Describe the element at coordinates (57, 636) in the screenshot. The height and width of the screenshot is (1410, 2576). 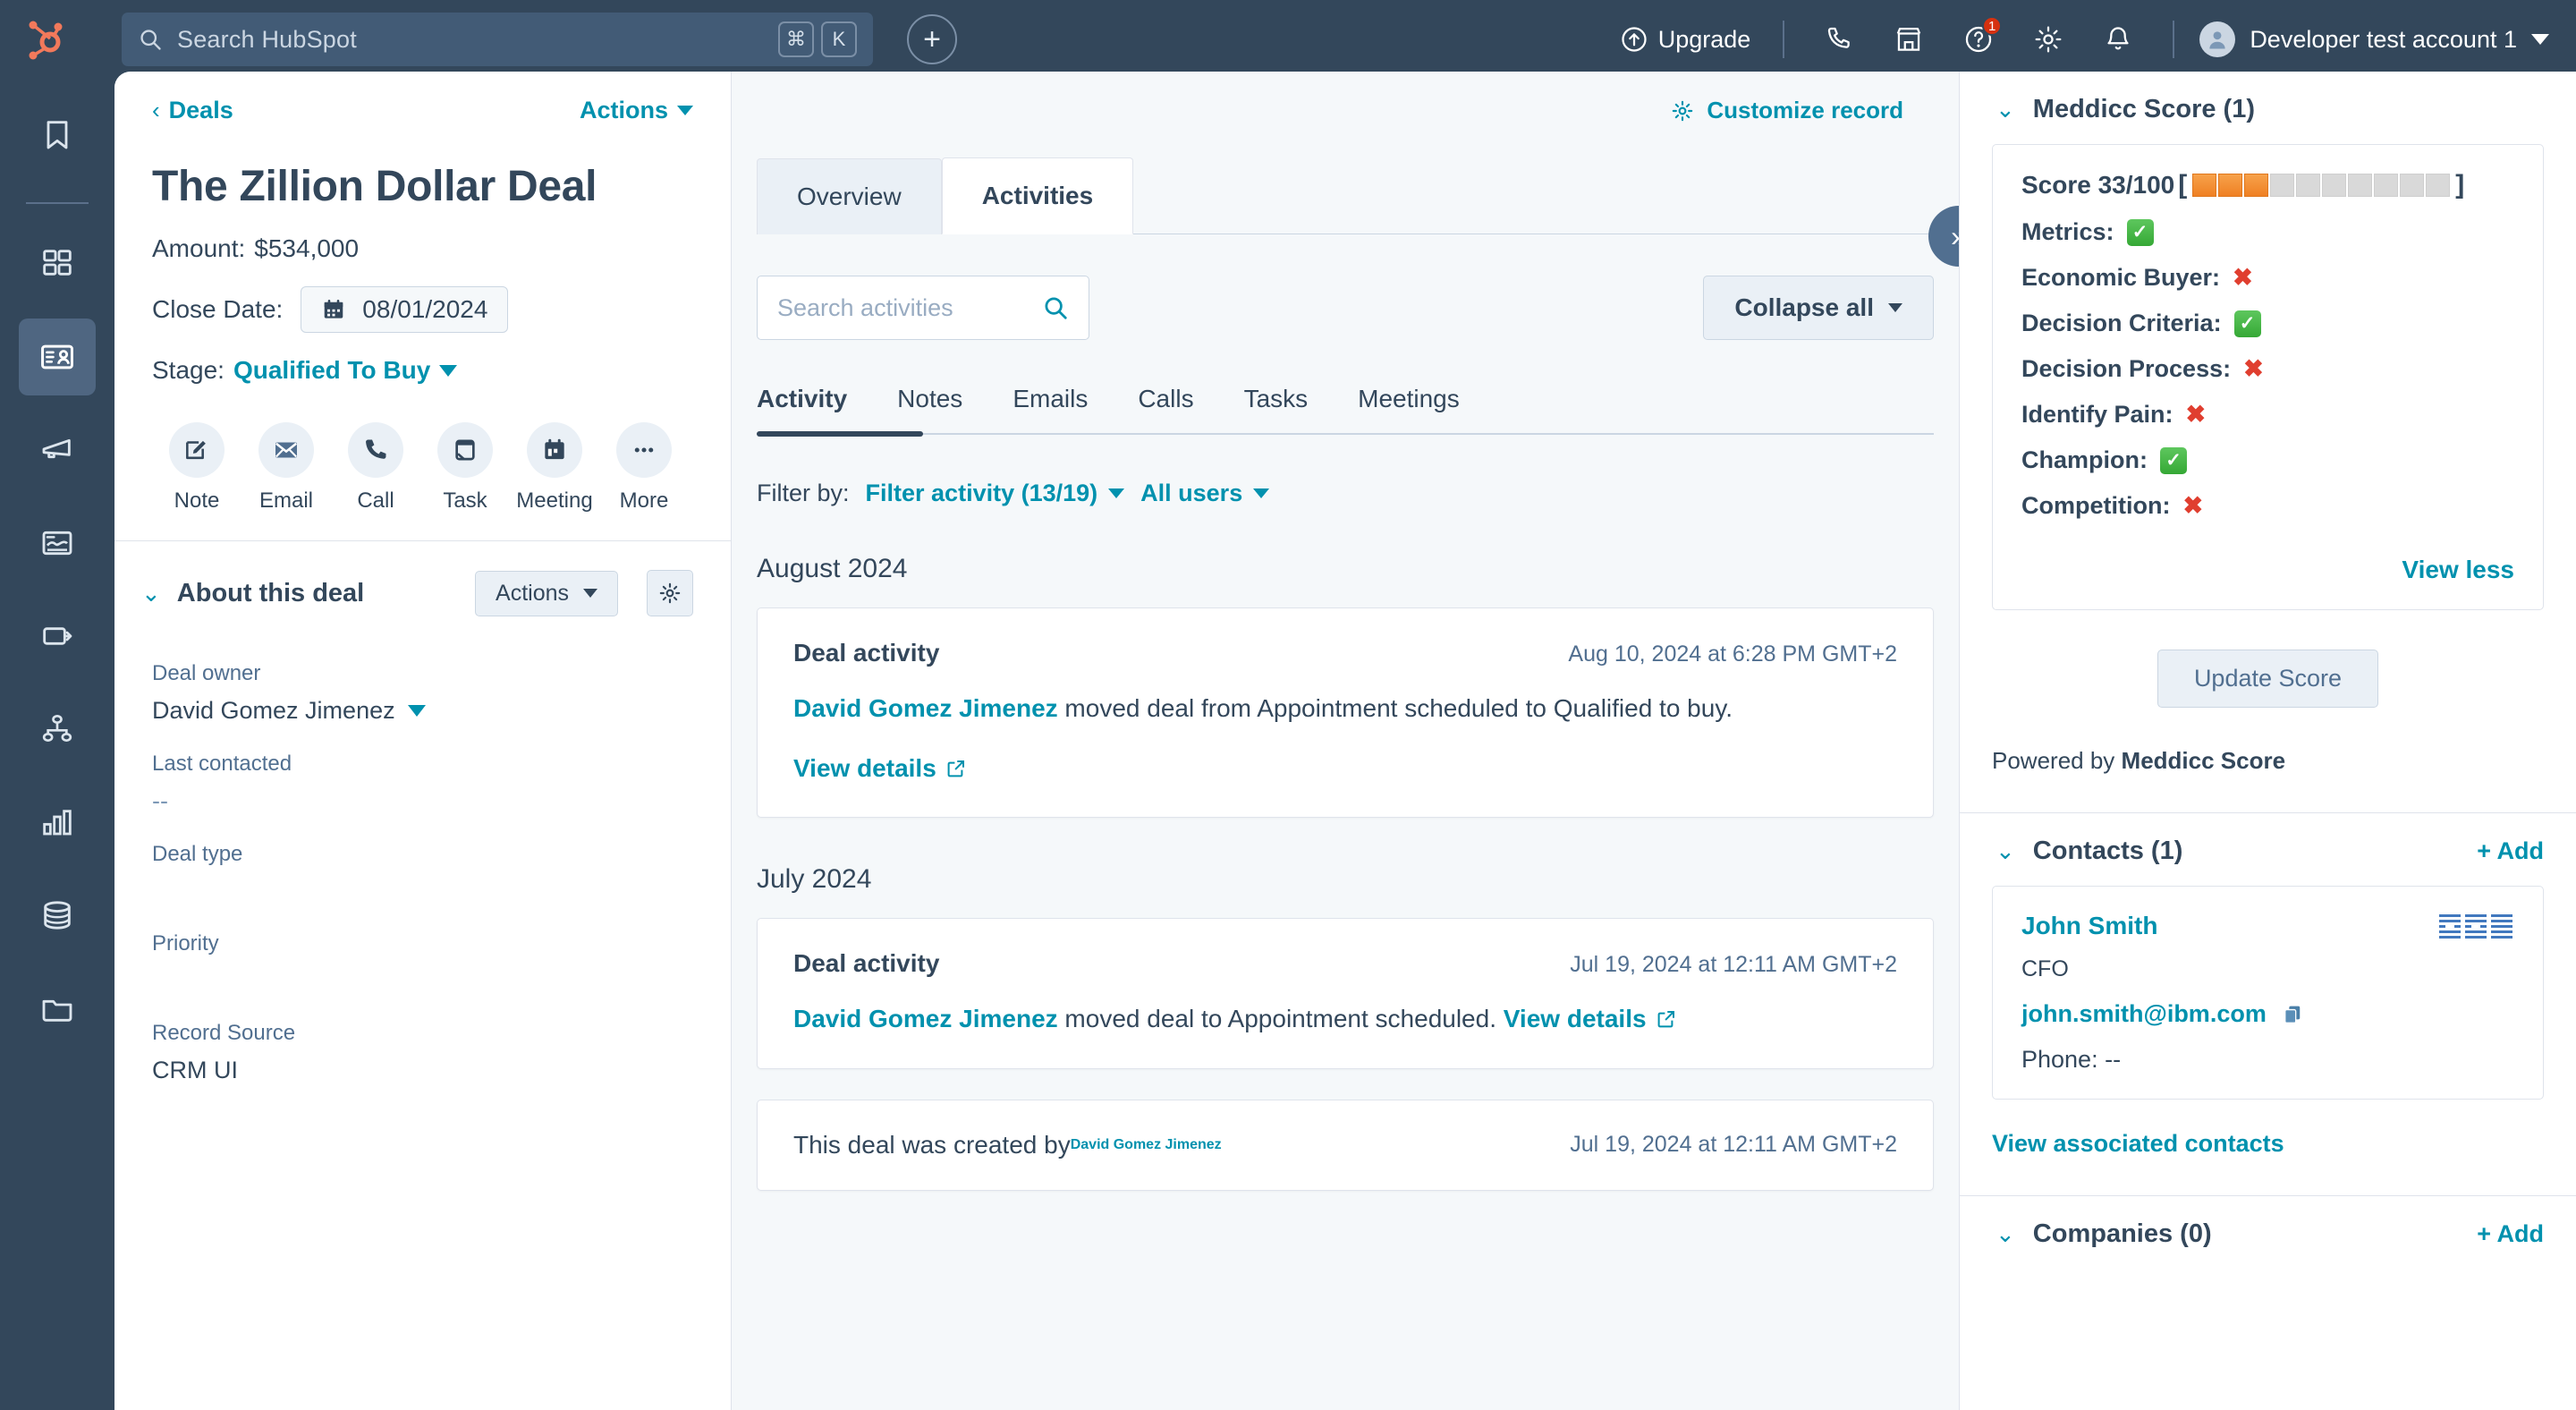
I see `sidebar-item-commerce` at that location.